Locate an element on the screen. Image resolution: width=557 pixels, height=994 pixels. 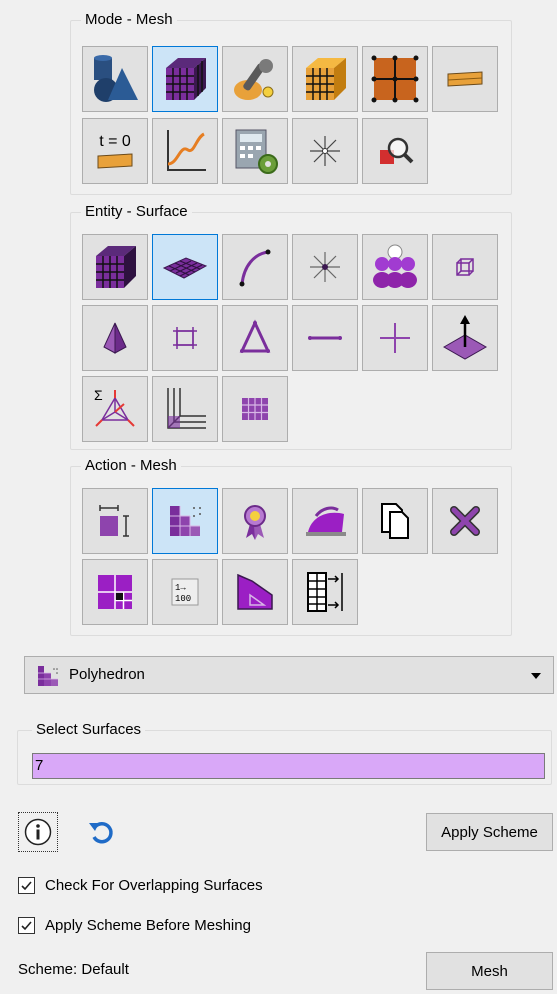
action-sizing-button is located at coordinates (255, 592).